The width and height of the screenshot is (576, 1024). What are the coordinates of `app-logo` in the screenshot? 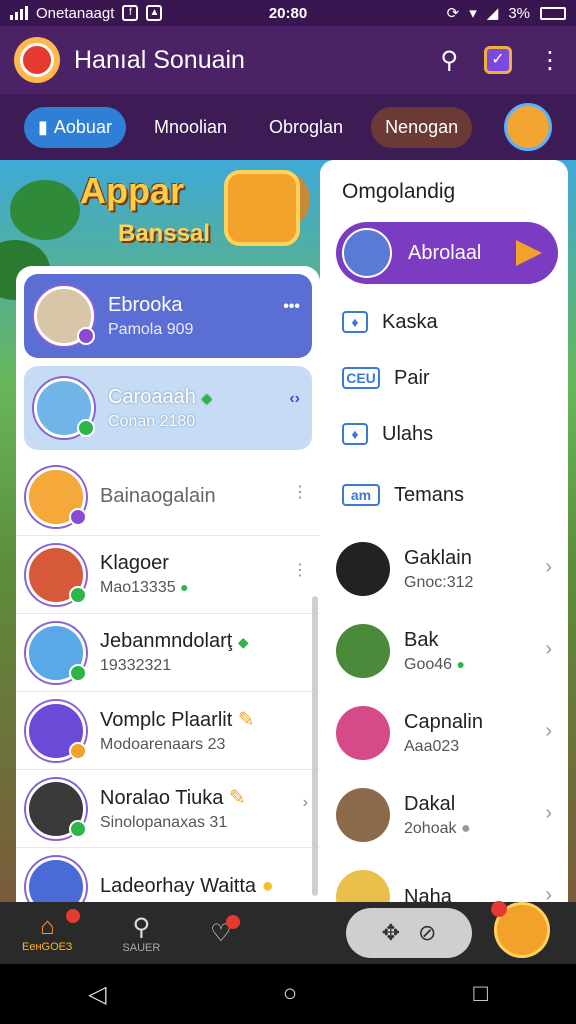 It's located at (37, 60).